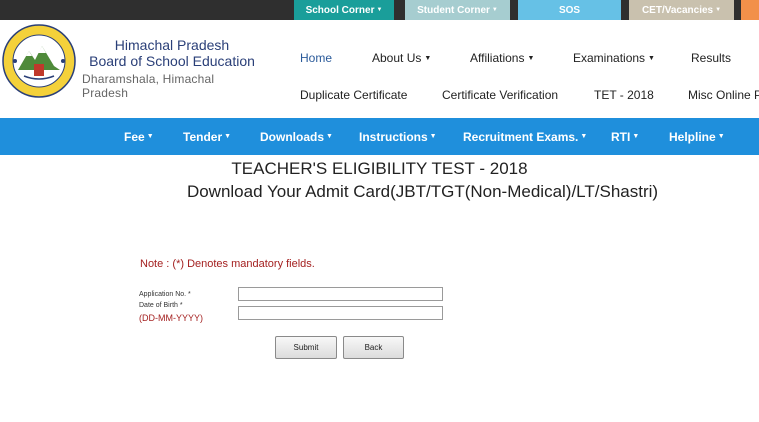 The height and width of the screenshot is (422, 759). Describe the element at coordinates (379, 168) in the screenshot. I see `page-title: TEACHER'S ELIGIBILITY TEST - 2018` at that location.